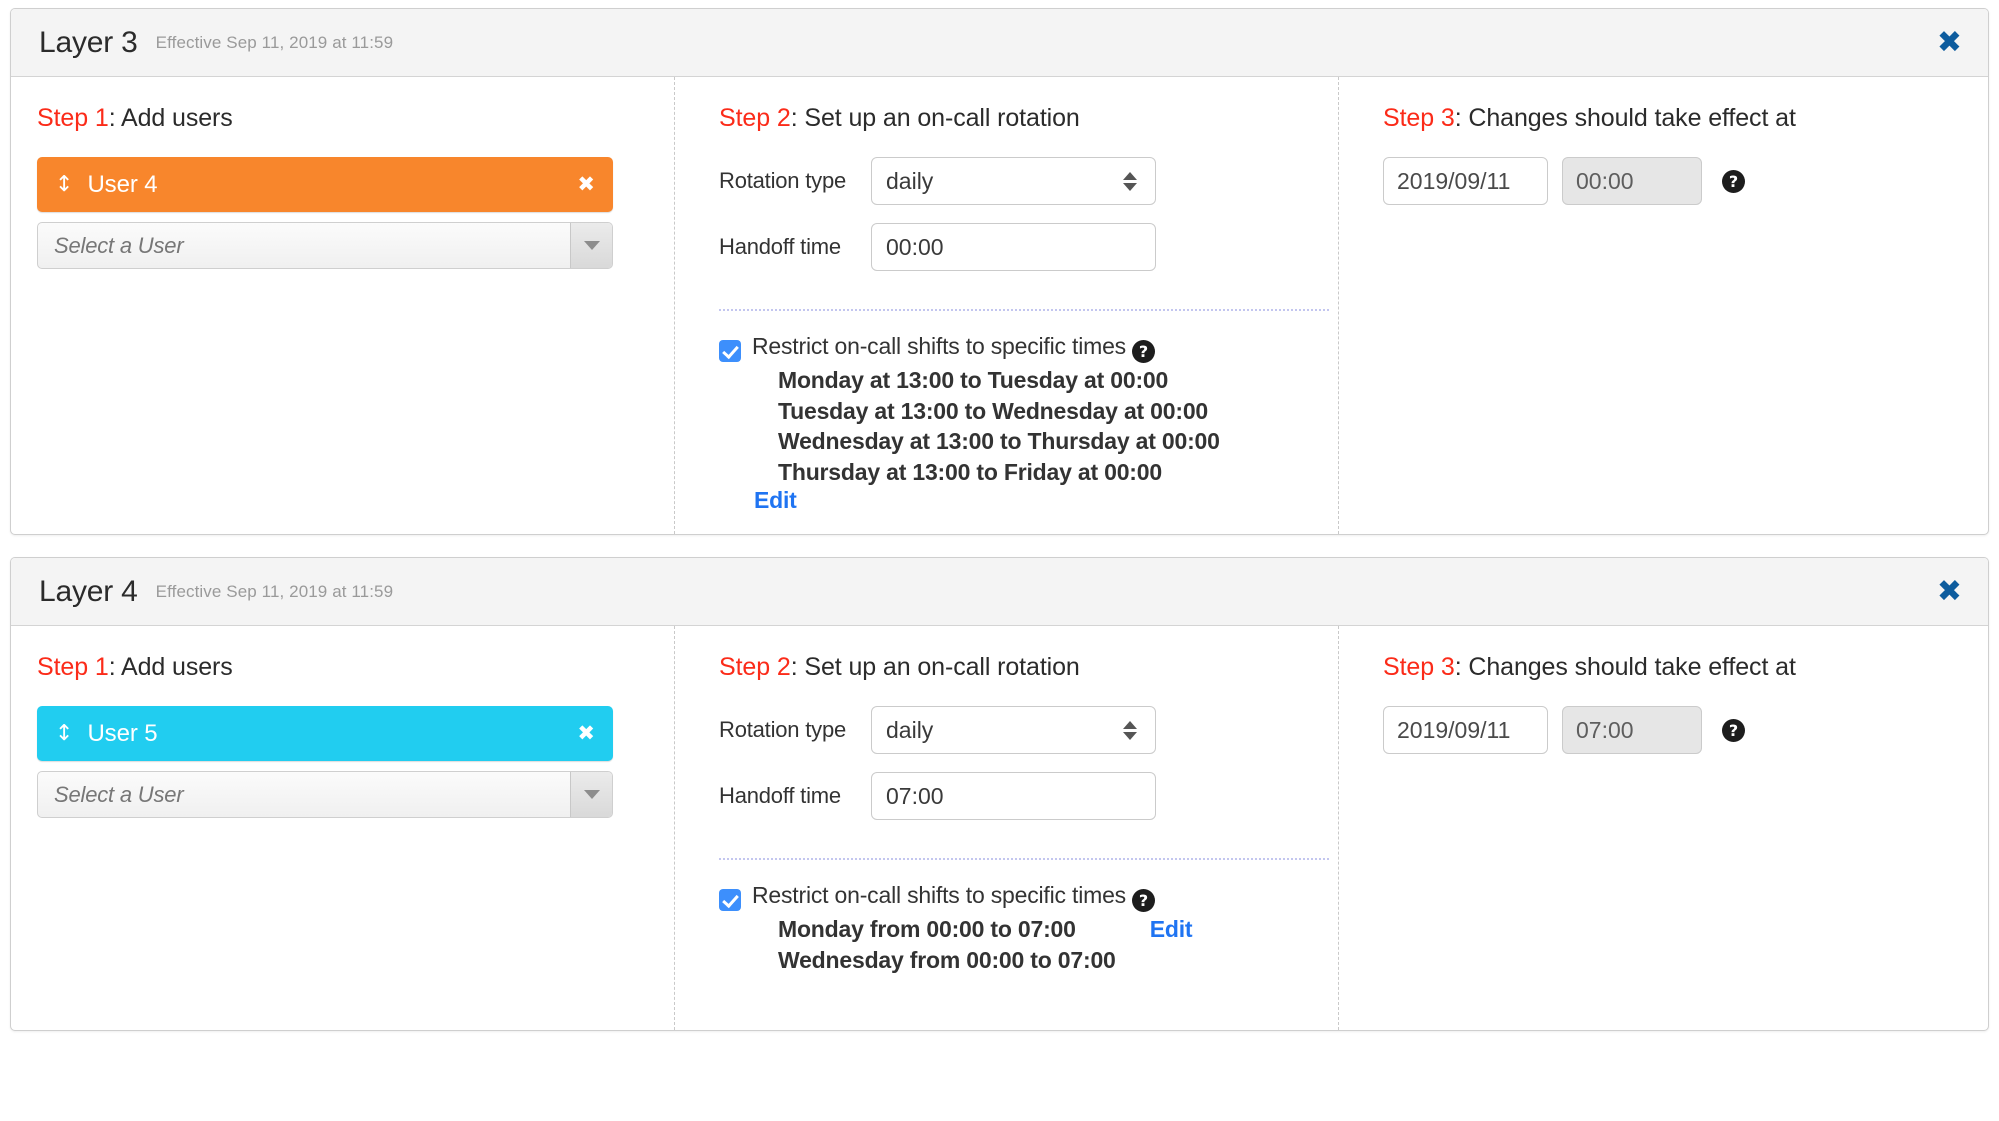  I want to click on effective-datetime-row: 2019/09/11 00:00 ?, so click(1672, 181).